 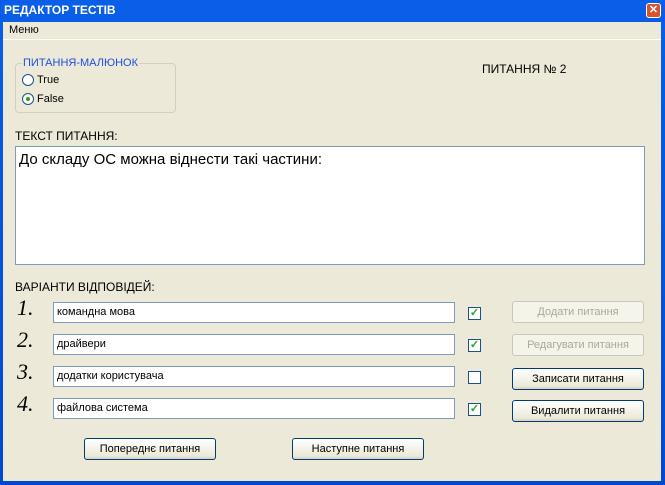 What do you see at coordinates (25, 403) in the screenshot?
I see `answer-number: 4.` at bounding box center [25, 403].